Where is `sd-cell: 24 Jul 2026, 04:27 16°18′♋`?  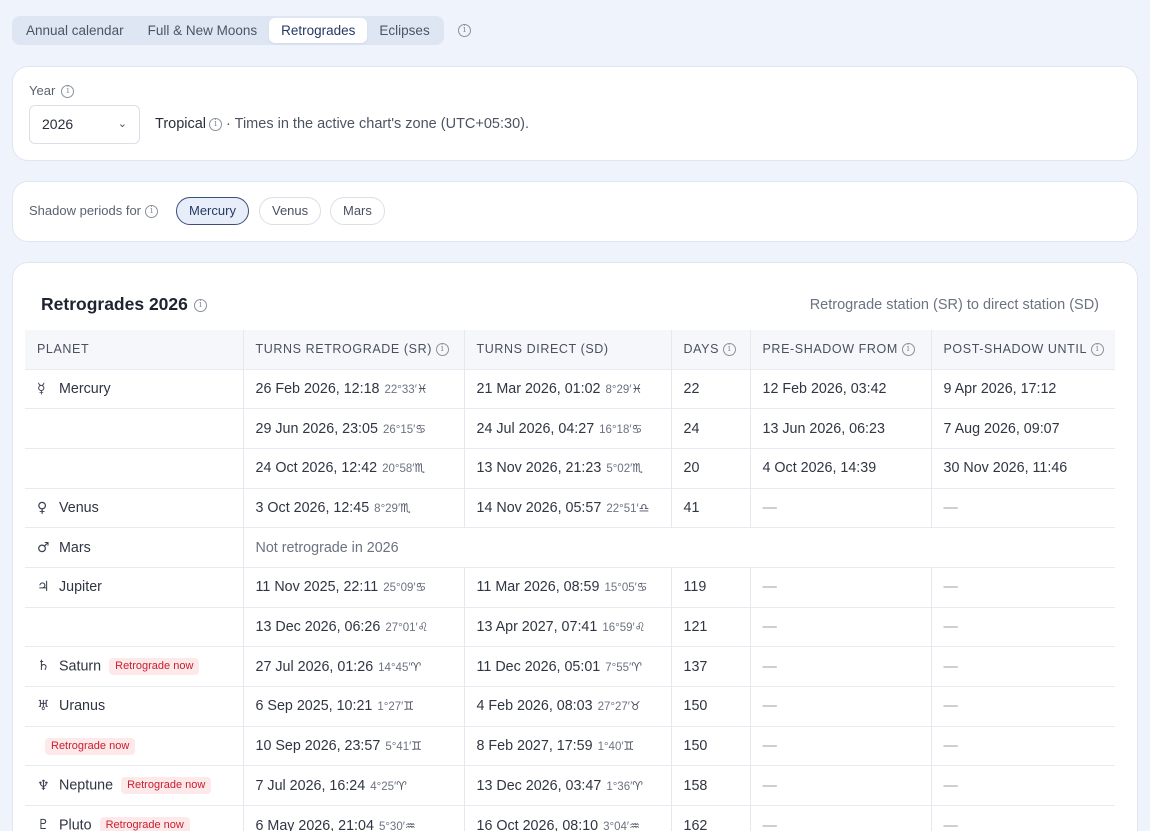 sd-cell: 24 Jul 2026, 04:27 16°18′♋ is located at coordinates (568, 428).